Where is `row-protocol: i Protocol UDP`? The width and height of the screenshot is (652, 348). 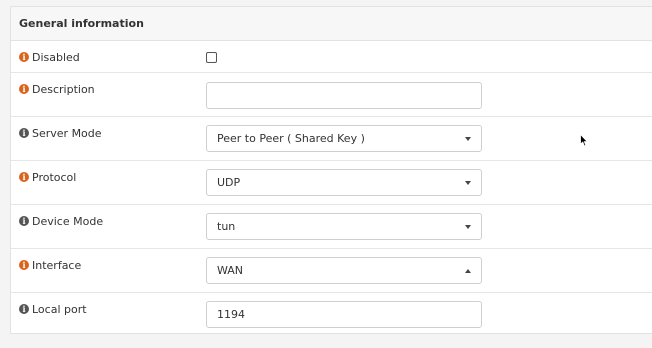 row-protocol: i Protocol UDP is located at coordinates (331, 183).